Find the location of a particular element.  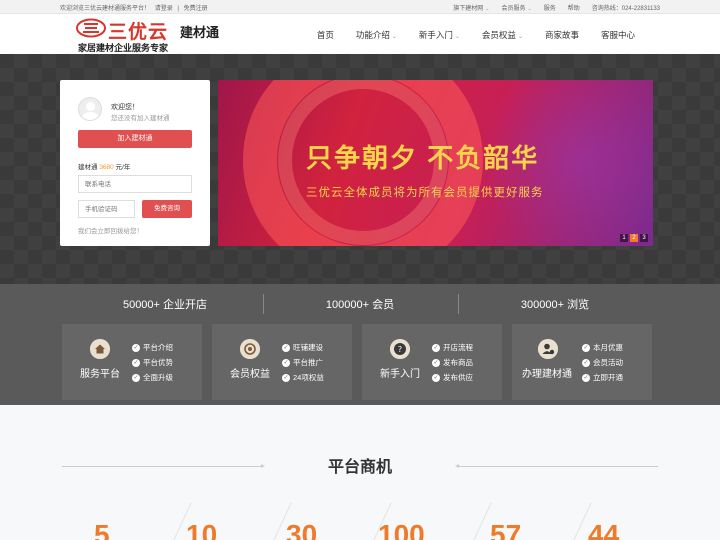

card-item-label: 24项权益 is located at coordinates (308, 377).